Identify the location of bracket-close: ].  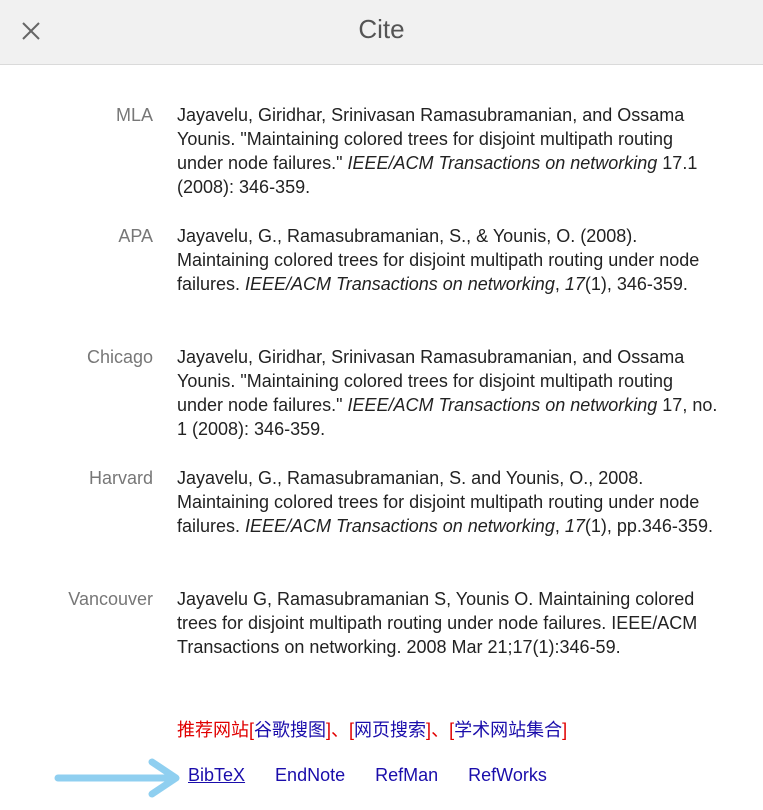
(565, 730).